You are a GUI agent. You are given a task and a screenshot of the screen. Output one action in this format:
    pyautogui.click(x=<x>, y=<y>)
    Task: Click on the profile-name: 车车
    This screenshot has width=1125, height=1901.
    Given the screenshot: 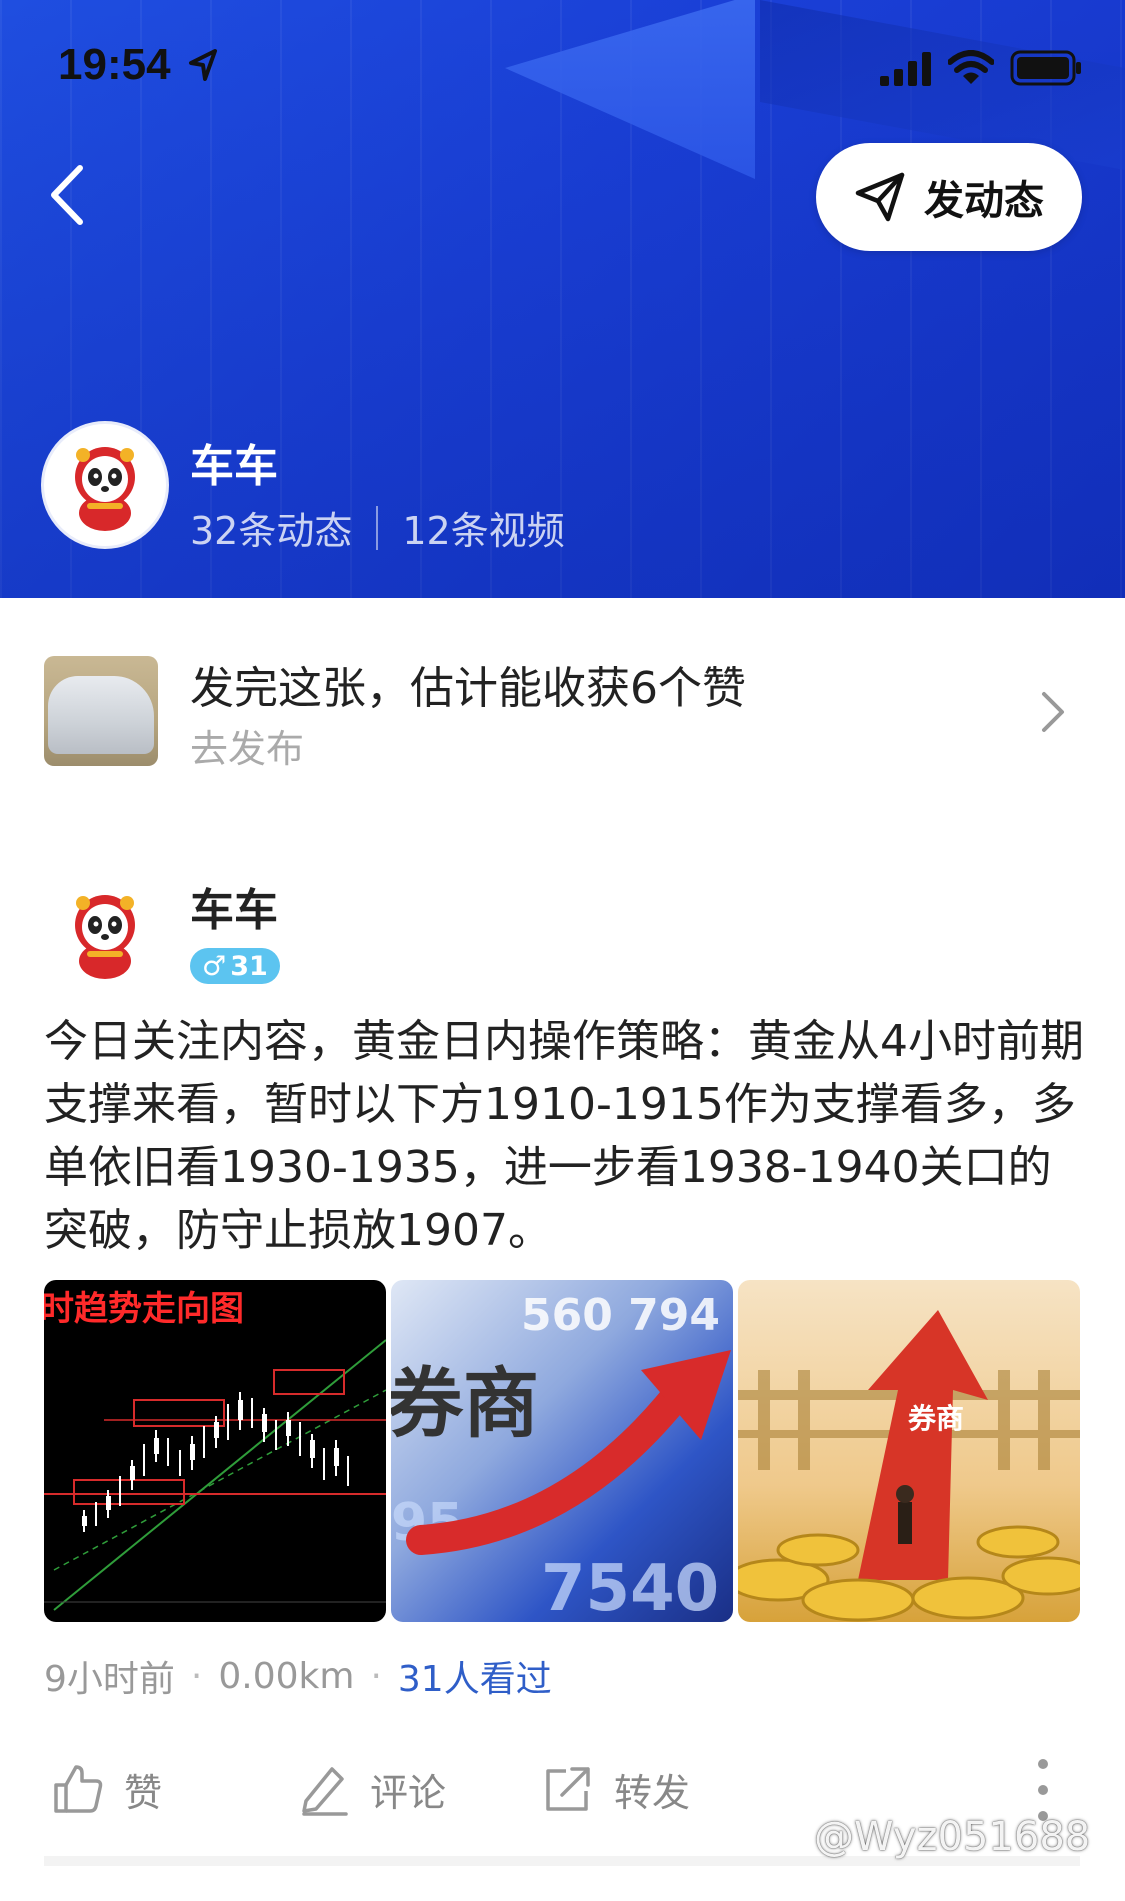 What is the action you would take?
    pyautogui.click(x=234, y=466)
    